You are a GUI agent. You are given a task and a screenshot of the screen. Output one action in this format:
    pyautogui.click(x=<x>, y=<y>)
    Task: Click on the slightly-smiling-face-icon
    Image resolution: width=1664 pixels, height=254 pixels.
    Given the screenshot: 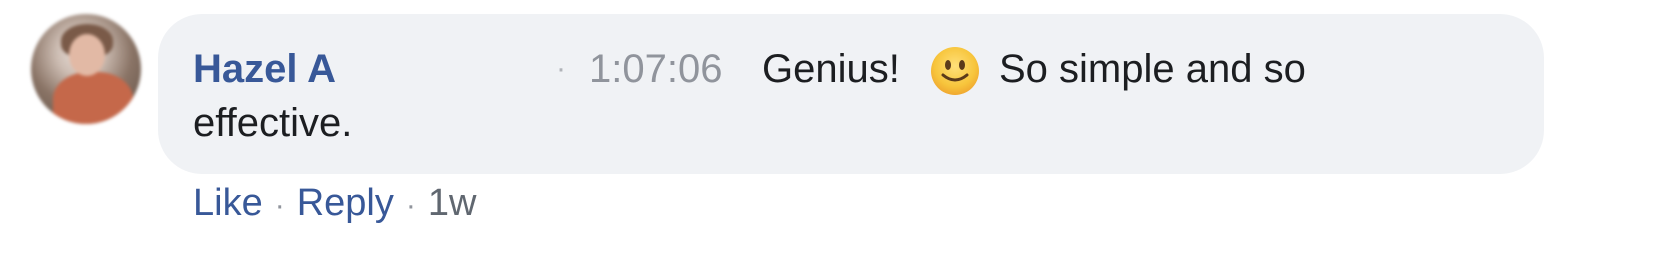 What is the action you would take?
    pyautogui.click(x=955, y=71)
    